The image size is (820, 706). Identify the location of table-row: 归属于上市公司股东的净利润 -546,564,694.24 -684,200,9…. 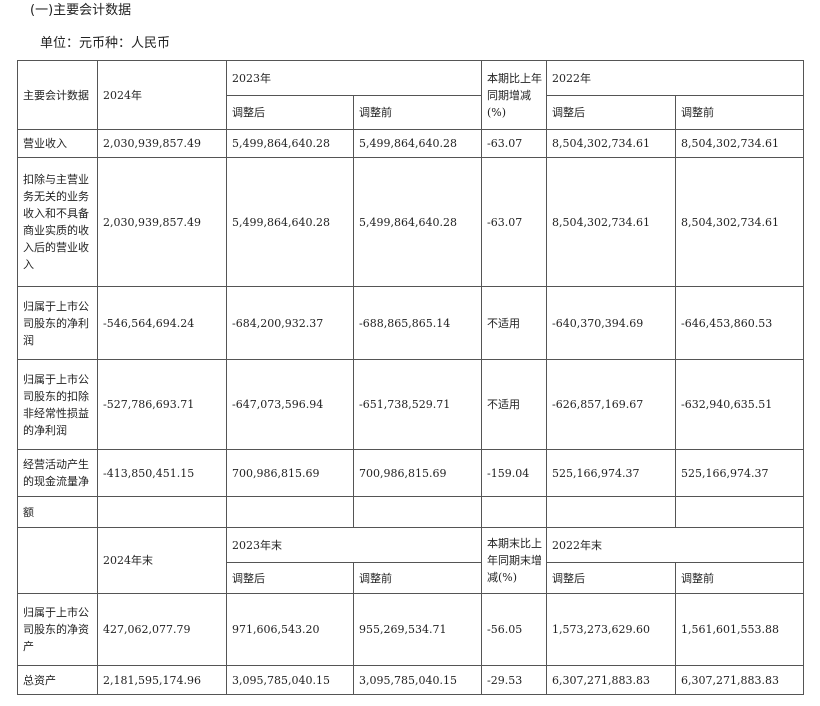
(410, 323).